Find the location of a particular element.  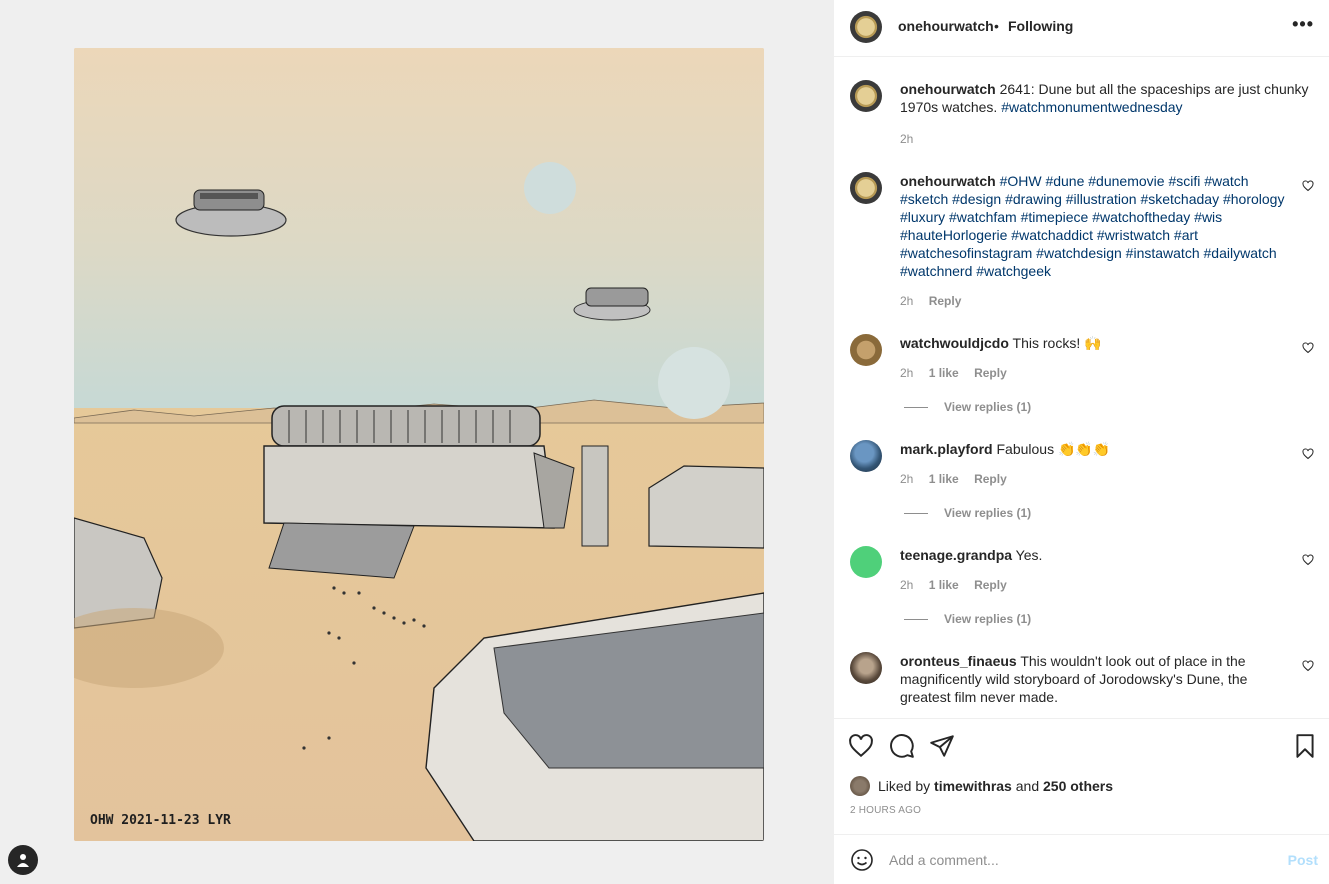

artist-signature: OHW 2021-11-23 LYR is located at coordinates (160, 820).